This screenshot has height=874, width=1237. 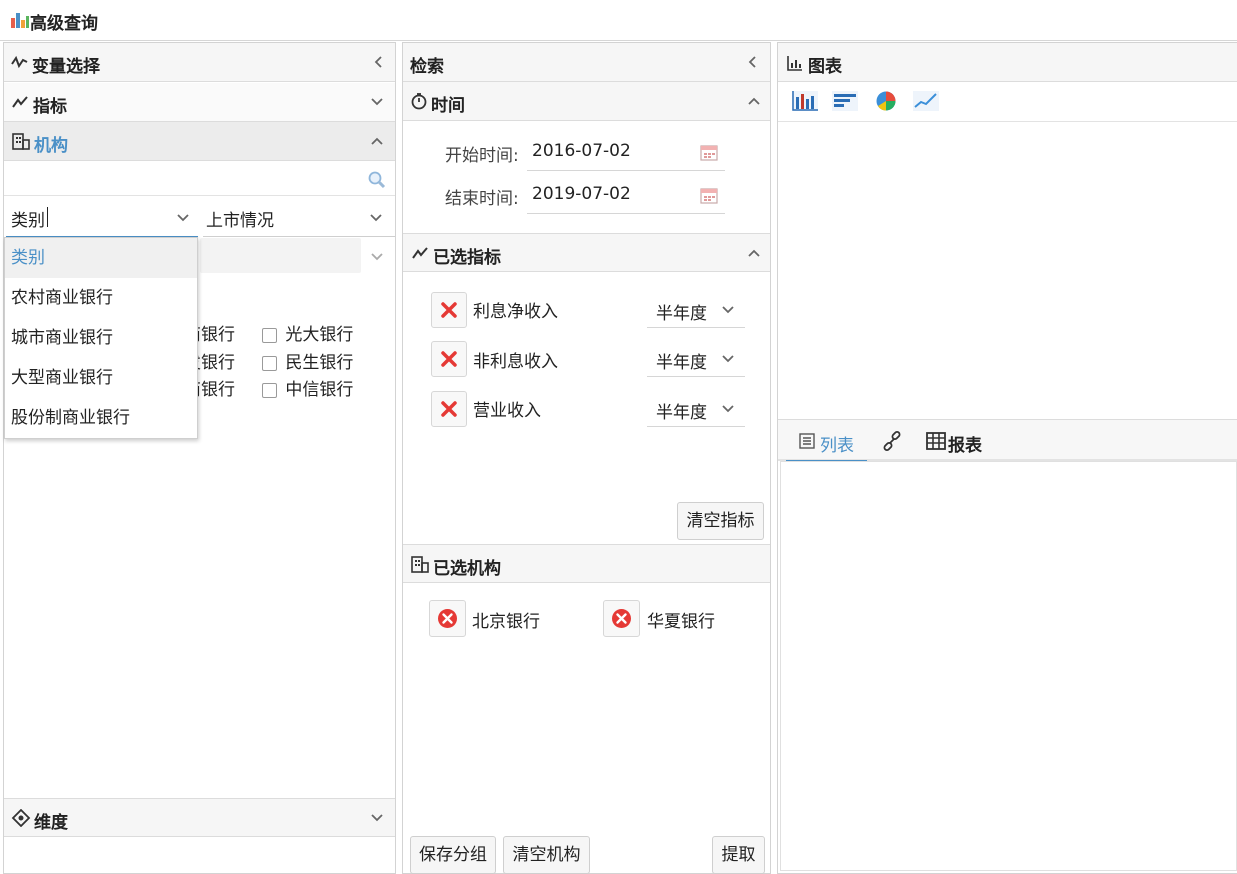 What do you see at coordinates (101, 258) in the screenshot?
I see `dropdown-option: 类别` at bounding box center [101, 258].